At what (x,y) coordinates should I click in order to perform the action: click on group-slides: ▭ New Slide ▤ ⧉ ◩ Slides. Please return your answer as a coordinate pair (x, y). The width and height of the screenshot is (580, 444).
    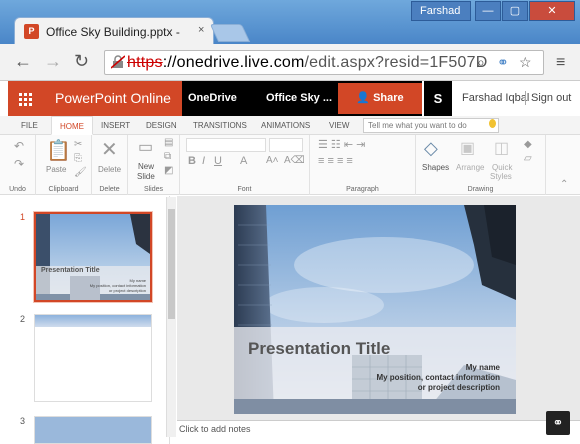
    Looking at the image, I should click on (154, 165).